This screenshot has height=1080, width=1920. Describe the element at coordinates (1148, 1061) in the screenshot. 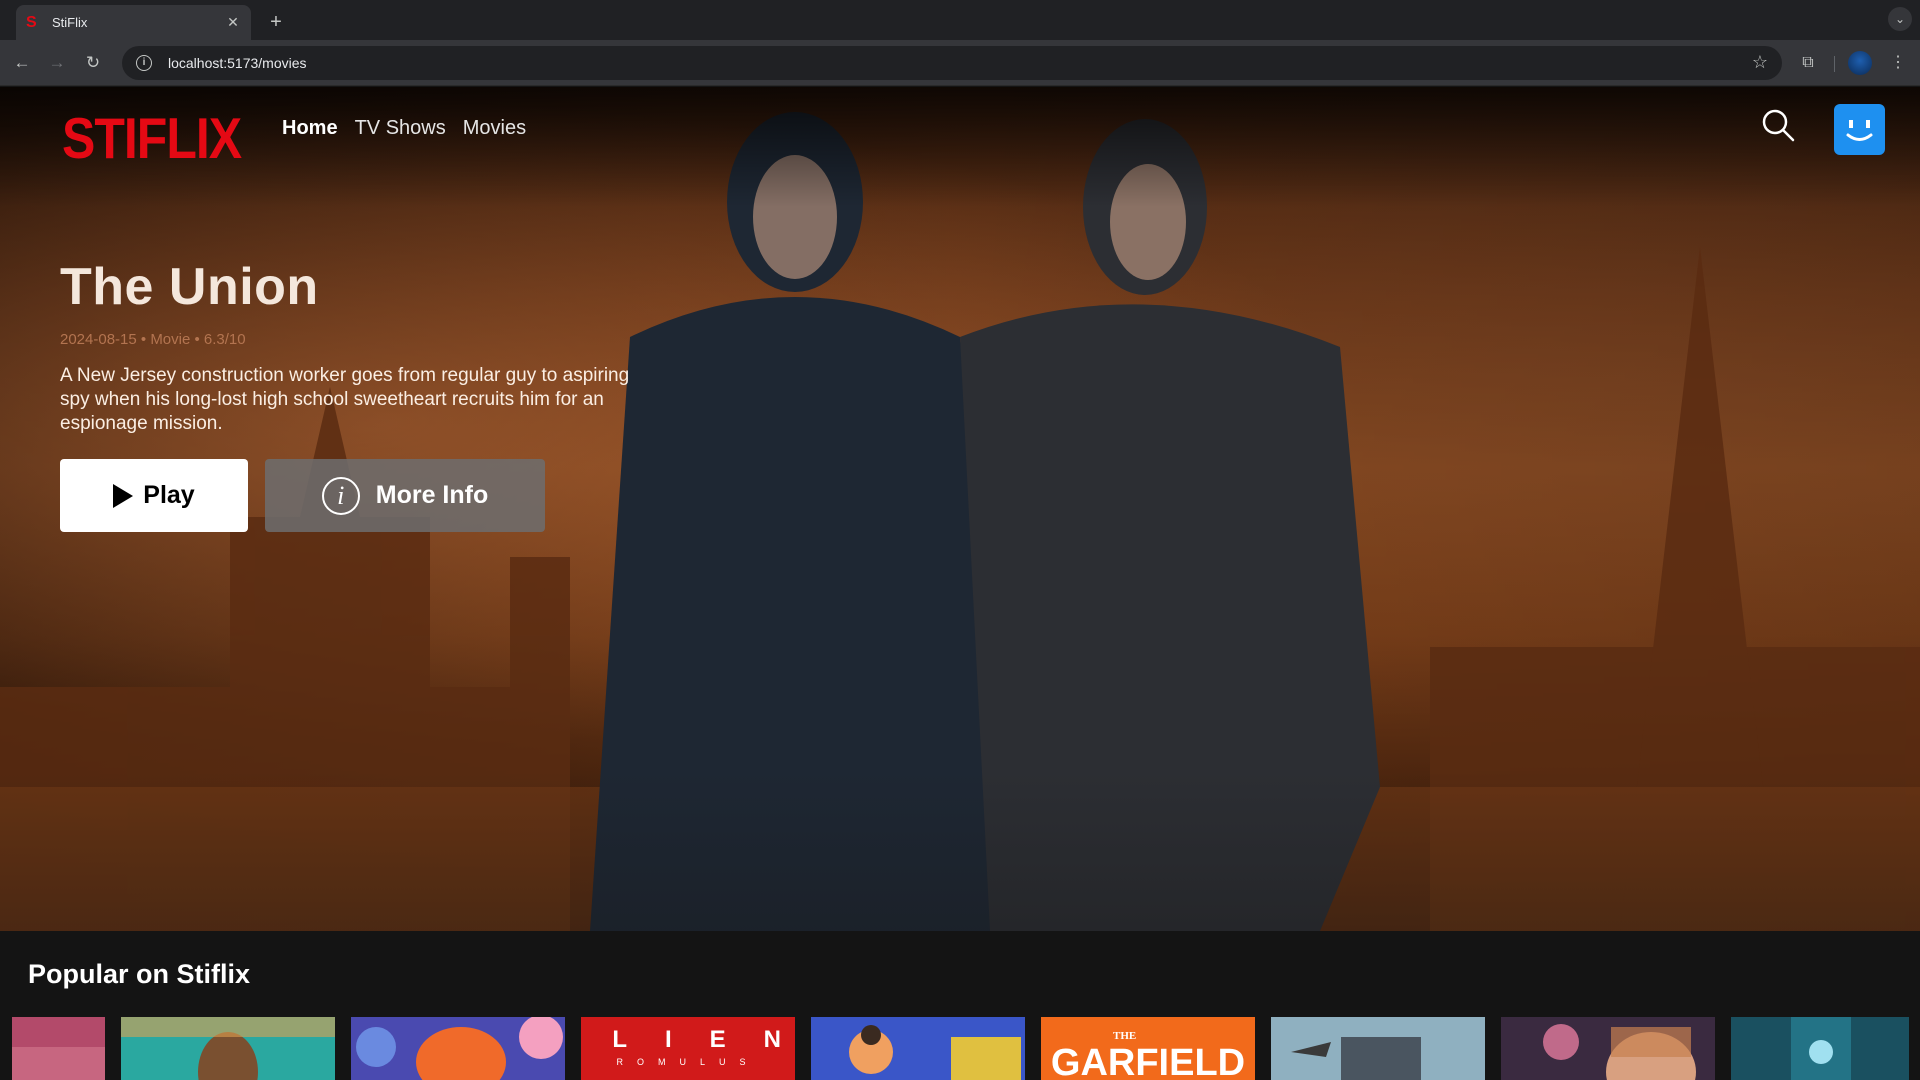

I see `svg-text: GARFIELD` at that location.